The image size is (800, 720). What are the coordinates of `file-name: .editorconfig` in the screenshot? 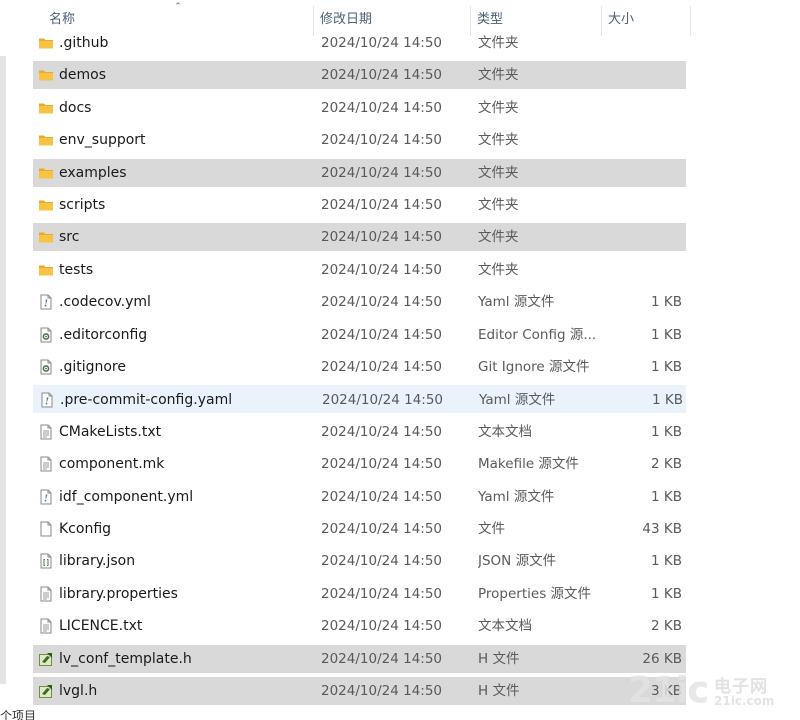 It's located at (103, 334).